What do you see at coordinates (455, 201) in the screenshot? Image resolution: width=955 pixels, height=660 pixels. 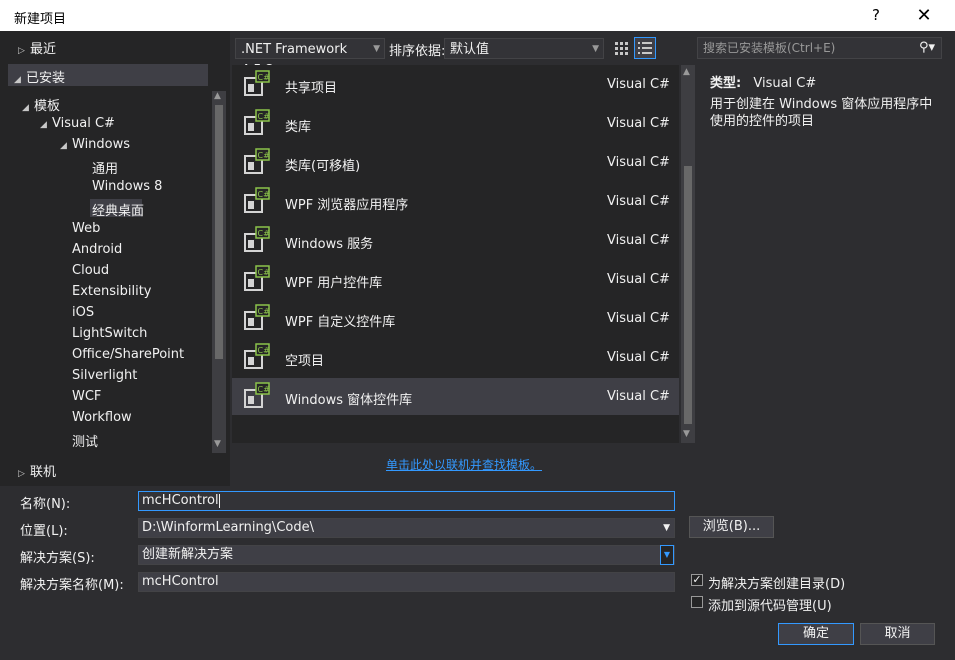 I see `template-item: C# WPF 浏览器应用程序 Visual C#` at bounding box center [455, 201].